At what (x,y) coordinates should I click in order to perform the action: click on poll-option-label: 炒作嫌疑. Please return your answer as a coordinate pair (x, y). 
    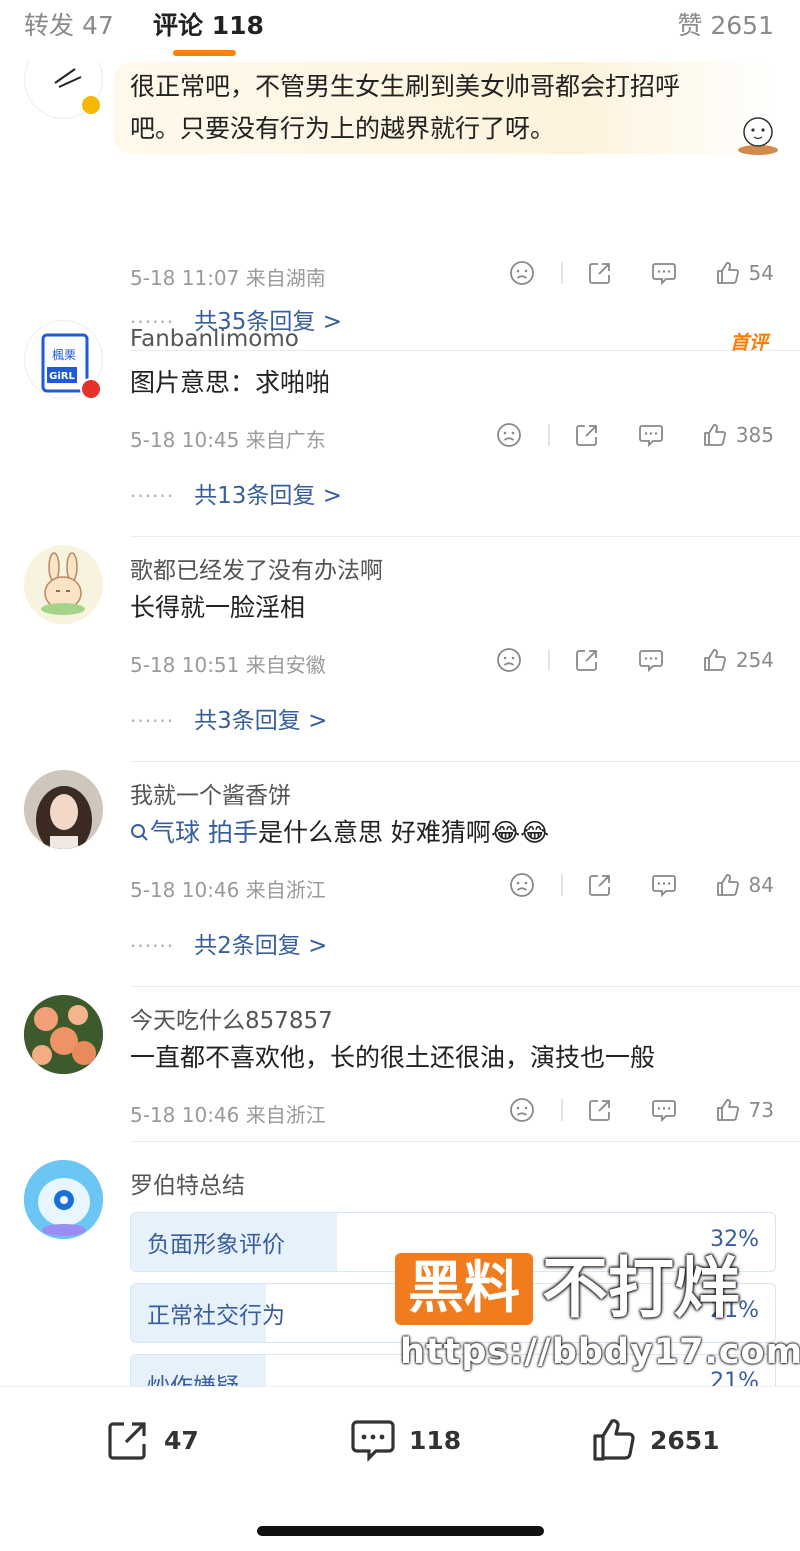
    Looking at the image, I should click on (193, 1376).